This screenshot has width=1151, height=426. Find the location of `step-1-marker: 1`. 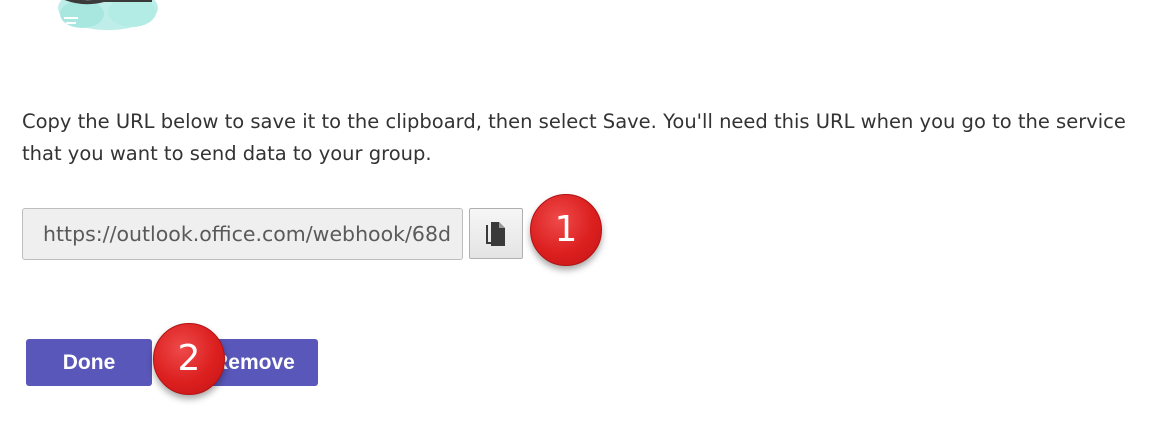

step-1-marker: 1 is located at coordinates (566, 230).